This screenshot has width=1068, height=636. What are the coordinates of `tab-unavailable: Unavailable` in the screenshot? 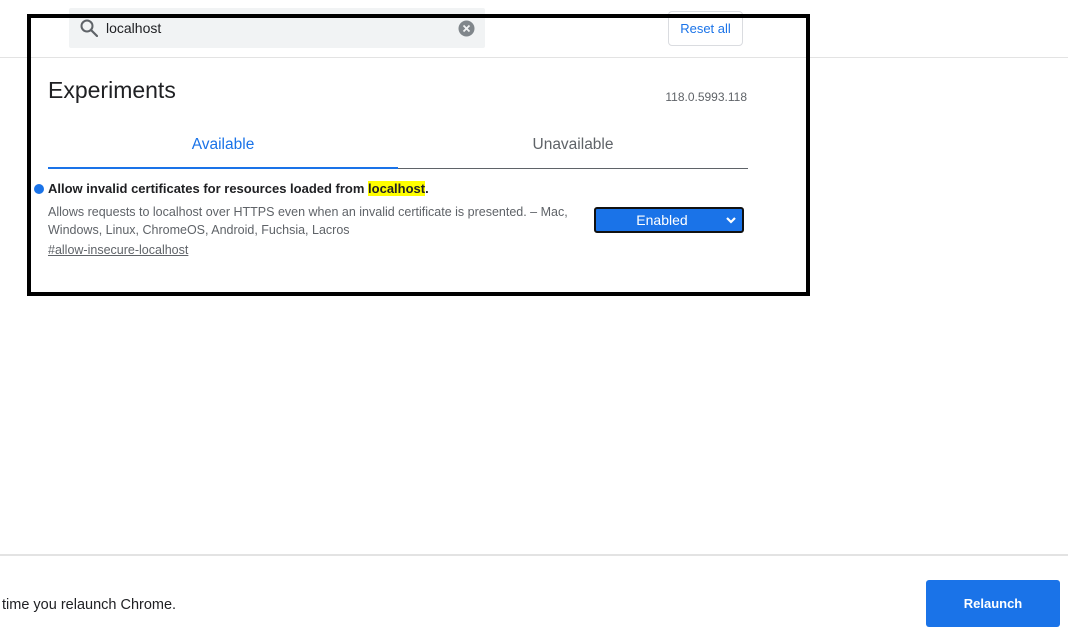 It's located at (573, 147).